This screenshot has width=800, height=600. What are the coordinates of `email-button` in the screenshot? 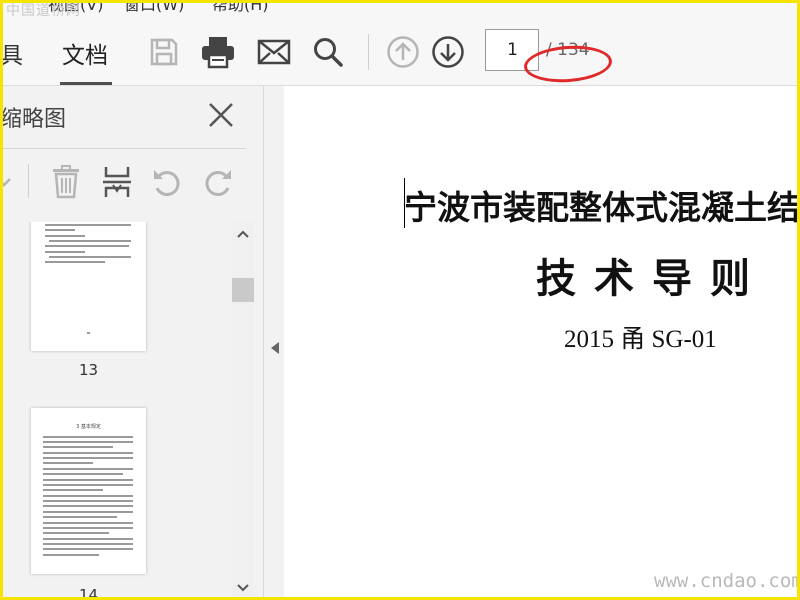 It's located at (274, 52).